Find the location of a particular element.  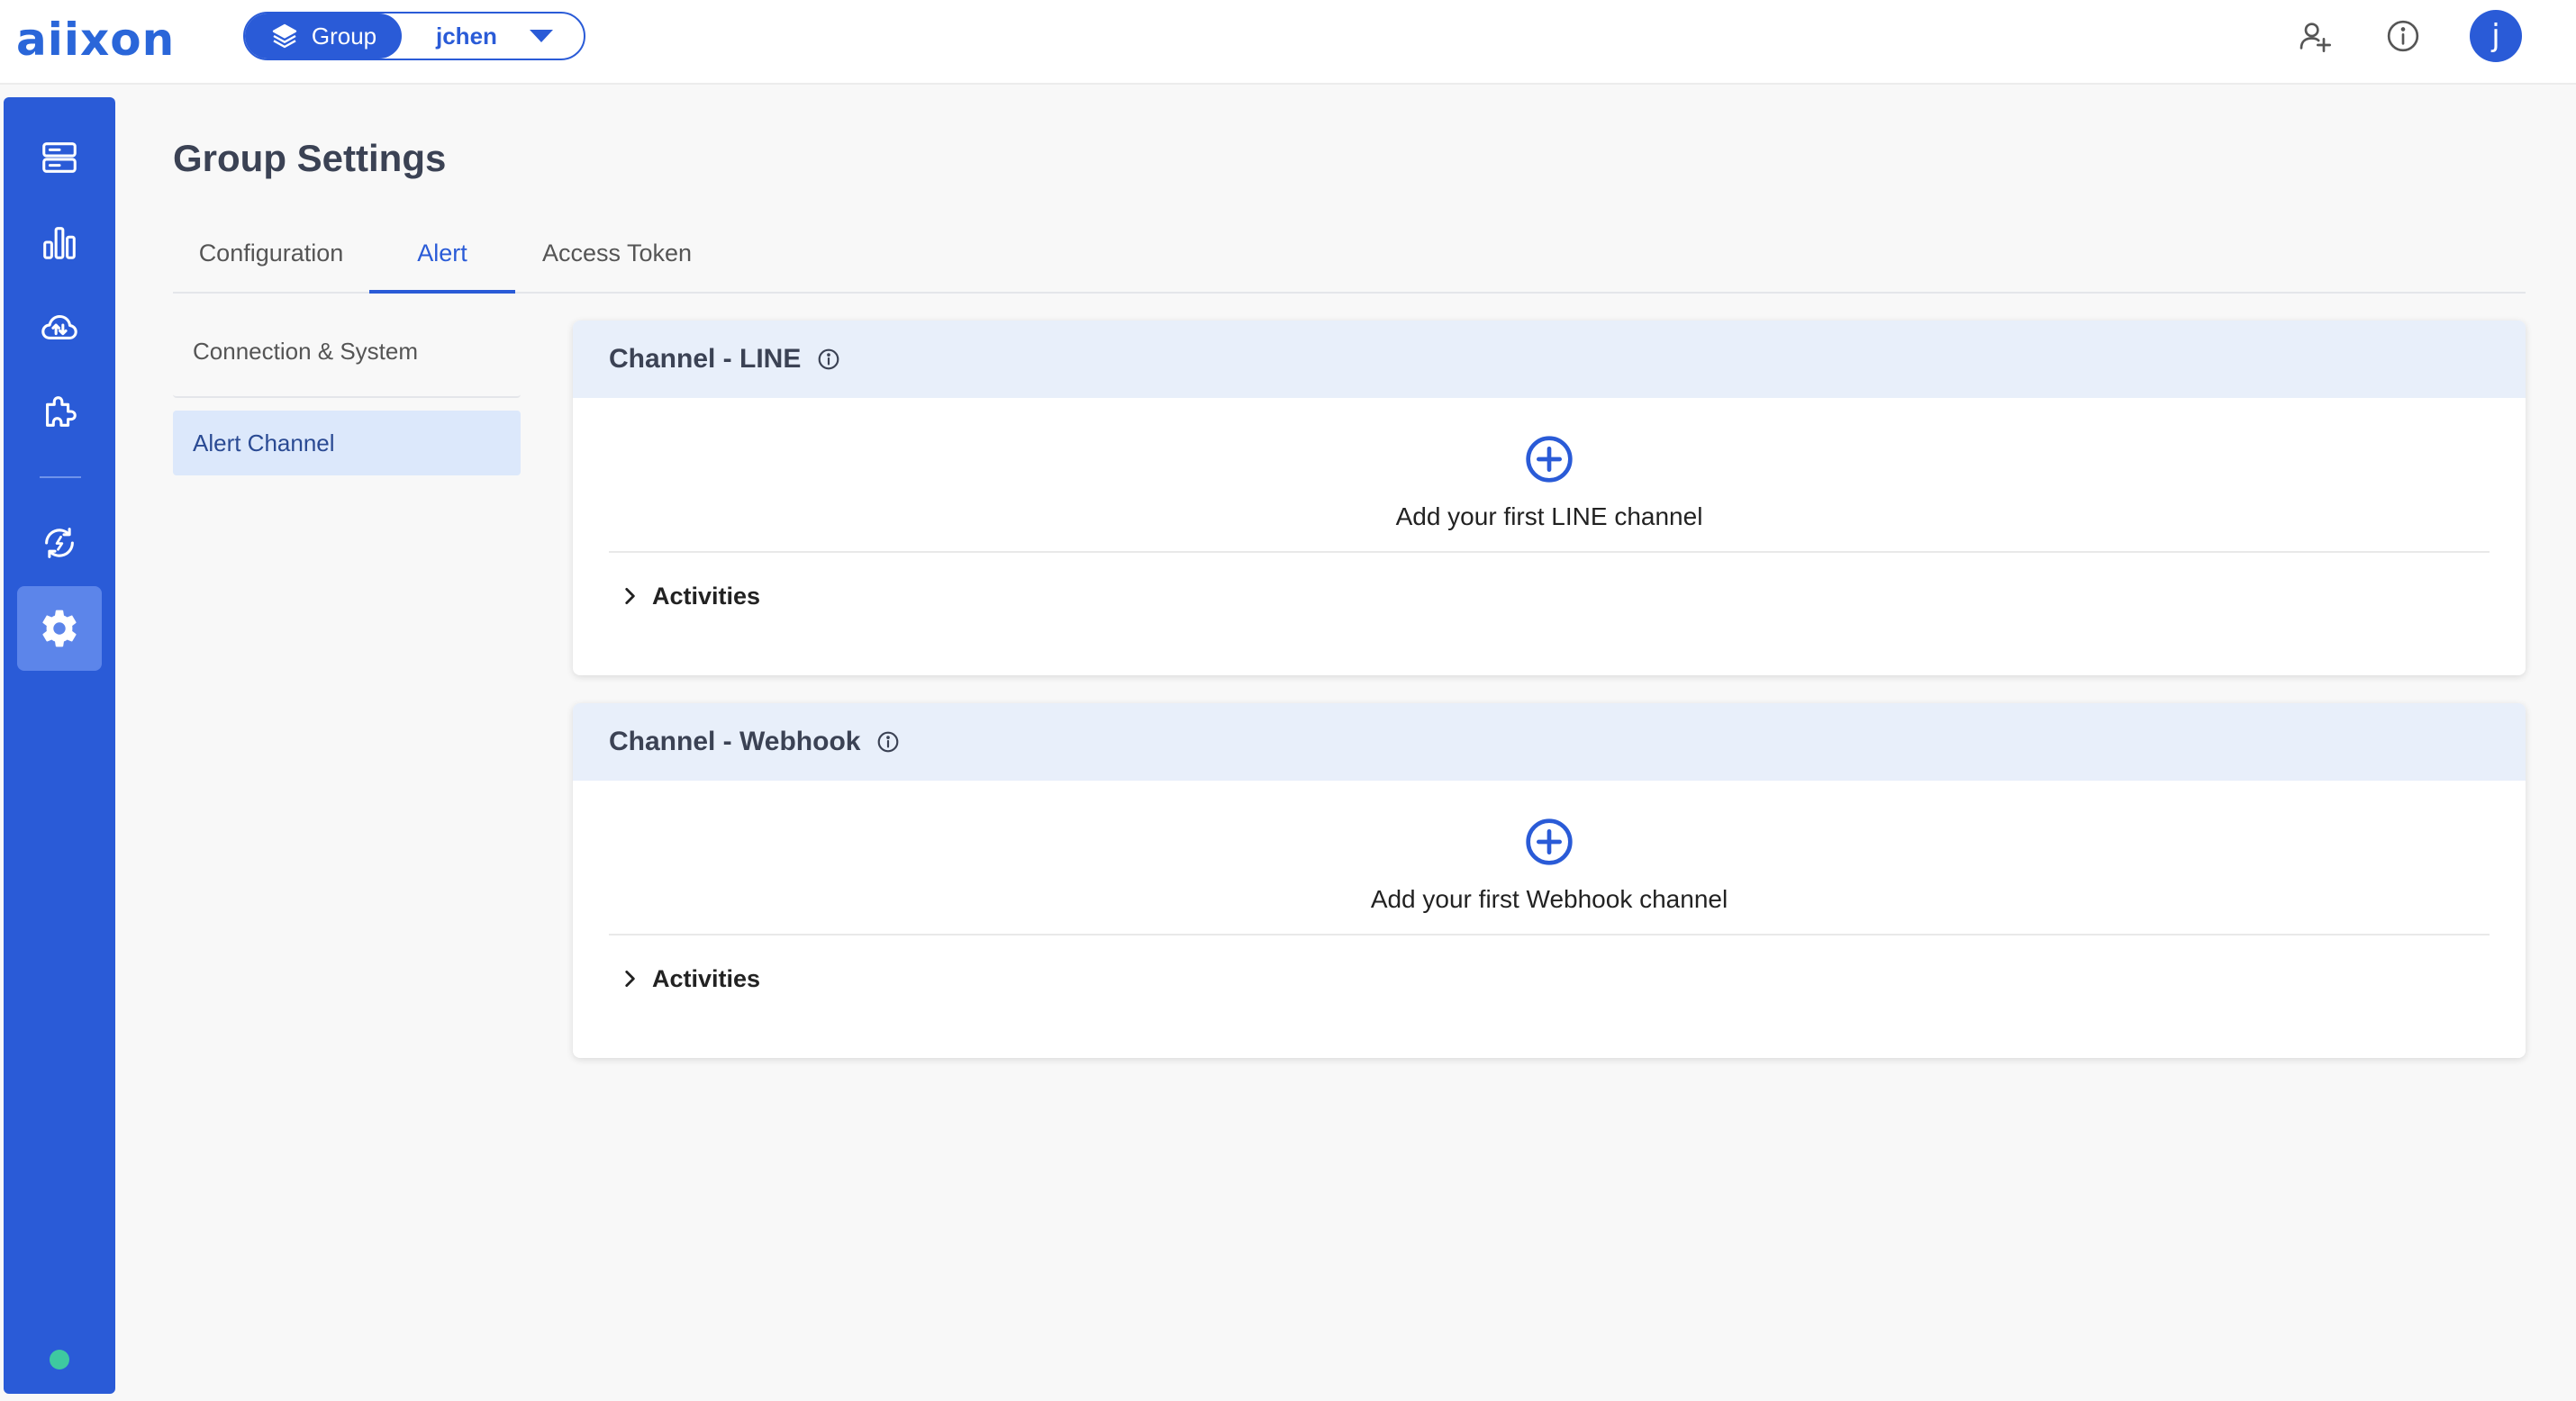

info-button is located at coordinates (2403, 36).